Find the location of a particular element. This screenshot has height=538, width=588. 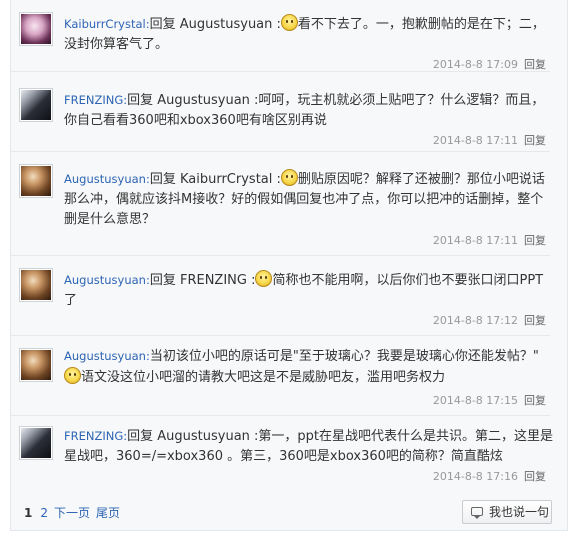

reply-meta: 2014-8-8 17:12 回复 is located at coordinates (489, 320).